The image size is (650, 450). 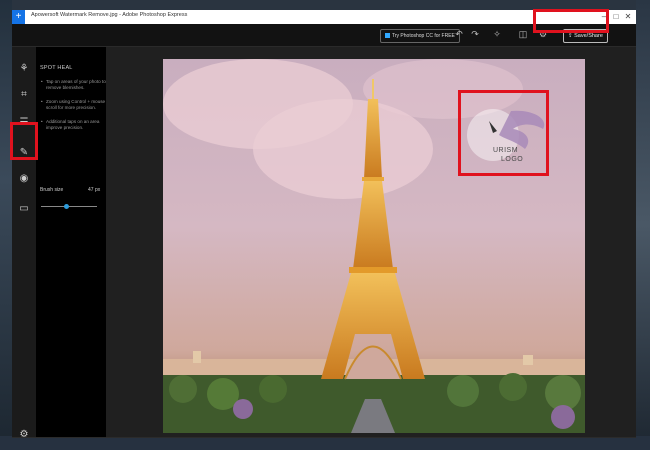 What do you see at coordinates (616, 17) in the screenshot?
I see `maximize-icon: □` at bounding box center [616, 17].